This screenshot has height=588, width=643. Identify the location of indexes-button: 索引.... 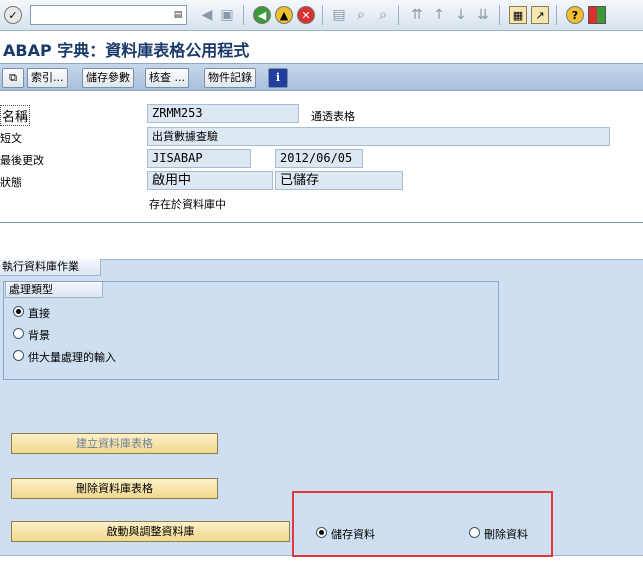
(47, 78).